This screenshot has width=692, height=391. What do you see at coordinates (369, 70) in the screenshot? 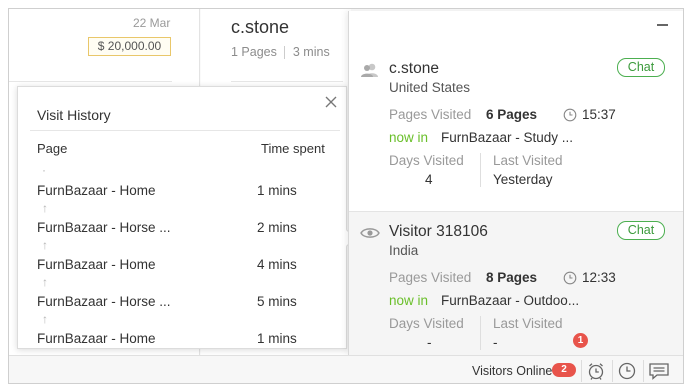
I see `user-icon` at bounding box center [369, 70].